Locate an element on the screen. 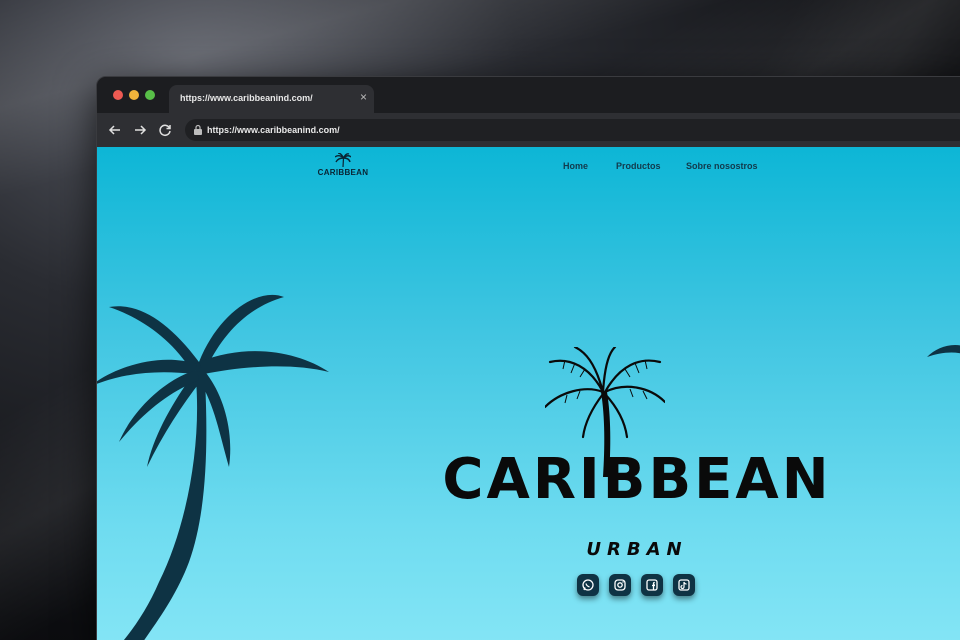 This screenshot has height=640, width=960. nav-link-home: Home is located at coordinates (575, 166).